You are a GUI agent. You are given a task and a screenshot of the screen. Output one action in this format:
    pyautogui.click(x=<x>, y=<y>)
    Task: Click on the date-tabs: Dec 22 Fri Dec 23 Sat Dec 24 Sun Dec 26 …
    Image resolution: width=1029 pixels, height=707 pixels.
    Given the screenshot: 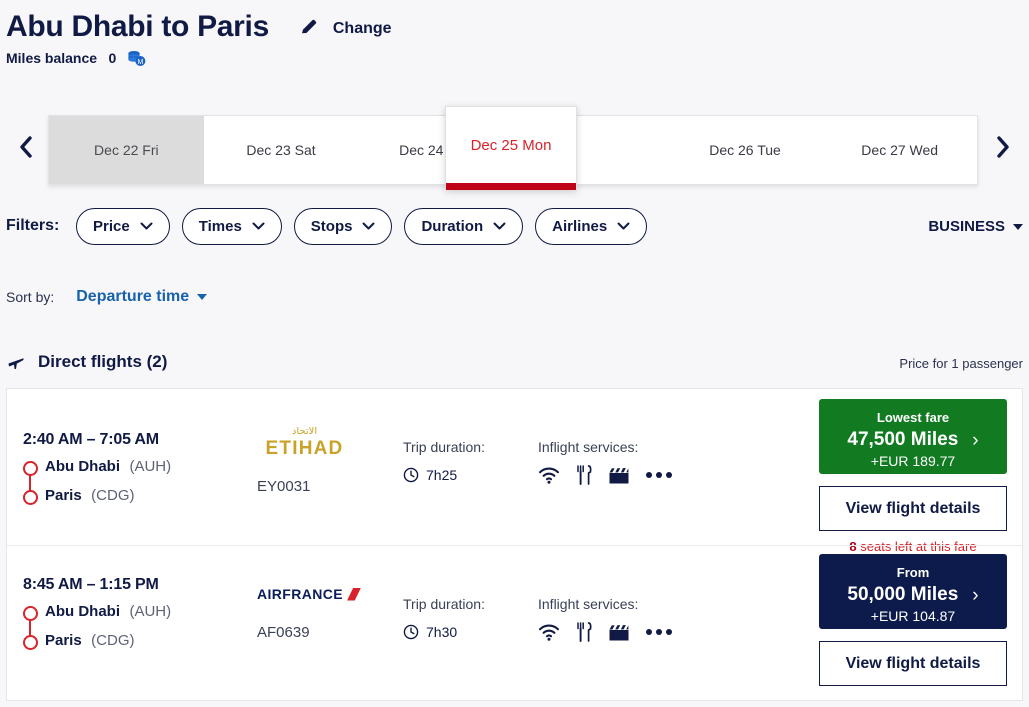 What is the action you would take?
    pyautogui.click(x=513, y=148)
    